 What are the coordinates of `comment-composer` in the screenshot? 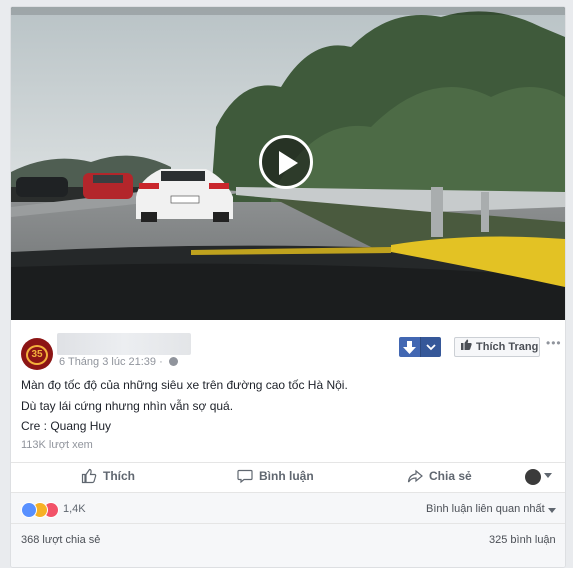 It's located at (288, 559).